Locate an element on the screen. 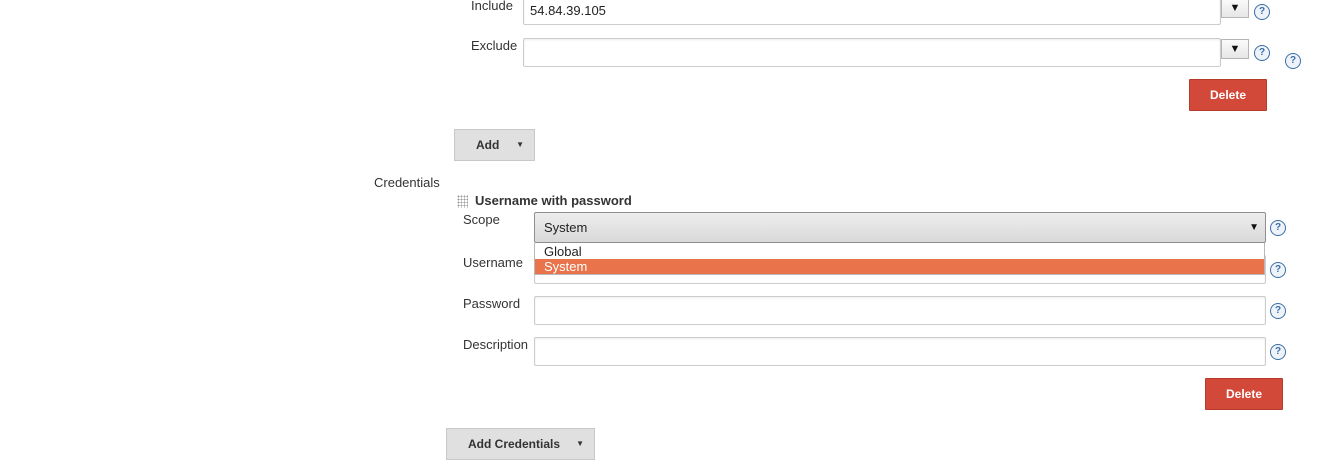 The height and width of the screenshot is (466, 1338). select-arrow-icon: ▼ is located at coordinates (1254, 227).